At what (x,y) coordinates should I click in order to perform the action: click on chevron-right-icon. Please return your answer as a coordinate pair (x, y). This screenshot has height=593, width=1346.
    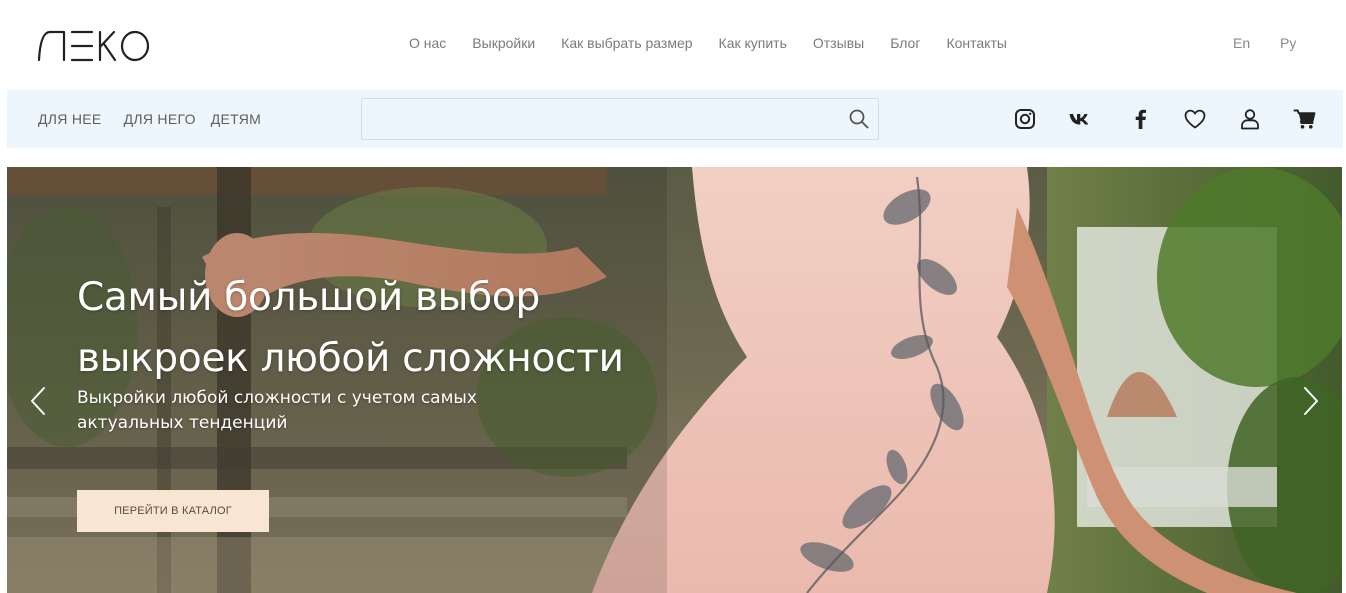
    Looking at the image, I should click on (1311, 401).